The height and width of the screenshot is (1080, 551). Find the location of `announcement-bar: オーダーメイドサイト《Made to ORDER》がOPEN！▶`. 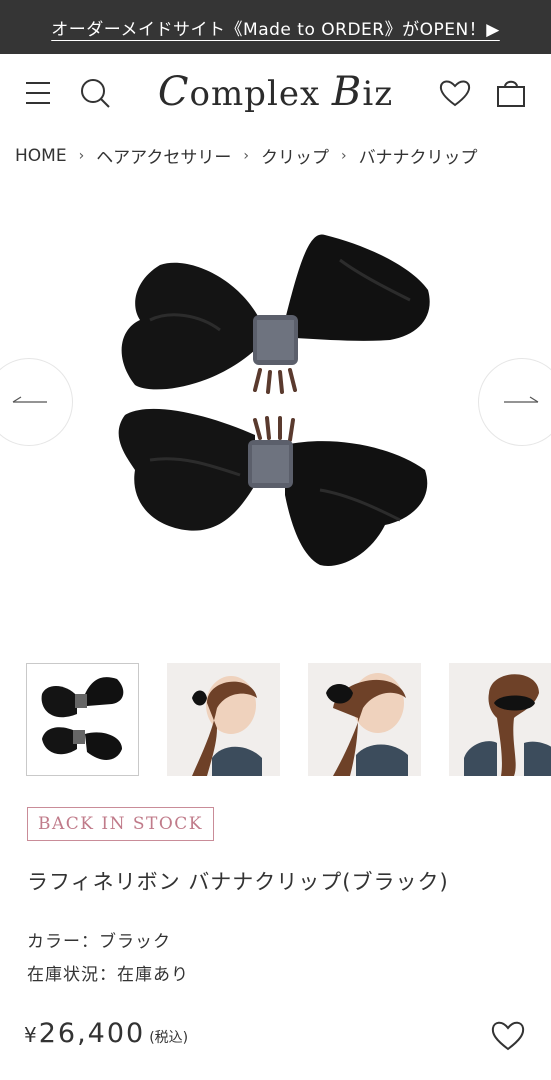

announcement-bar: オーダーメイドサイト《Made to ORDER》がOPEN！▶ is located at coordinates (275, 27).